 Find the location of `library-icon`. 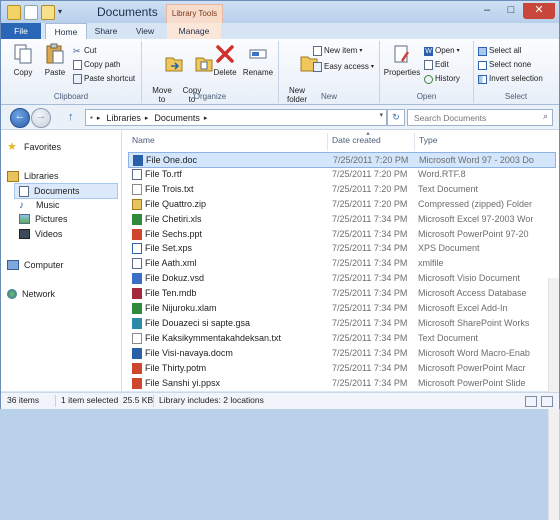

library-icon is located at coordinates (13, 176).